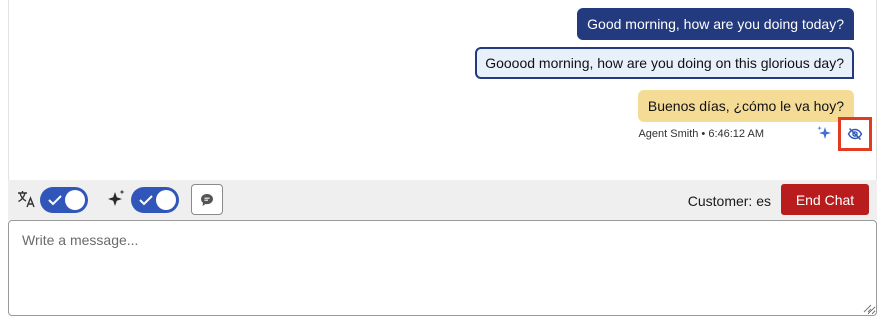  I want to click on chat-bubble-icon, so click(207, 199).